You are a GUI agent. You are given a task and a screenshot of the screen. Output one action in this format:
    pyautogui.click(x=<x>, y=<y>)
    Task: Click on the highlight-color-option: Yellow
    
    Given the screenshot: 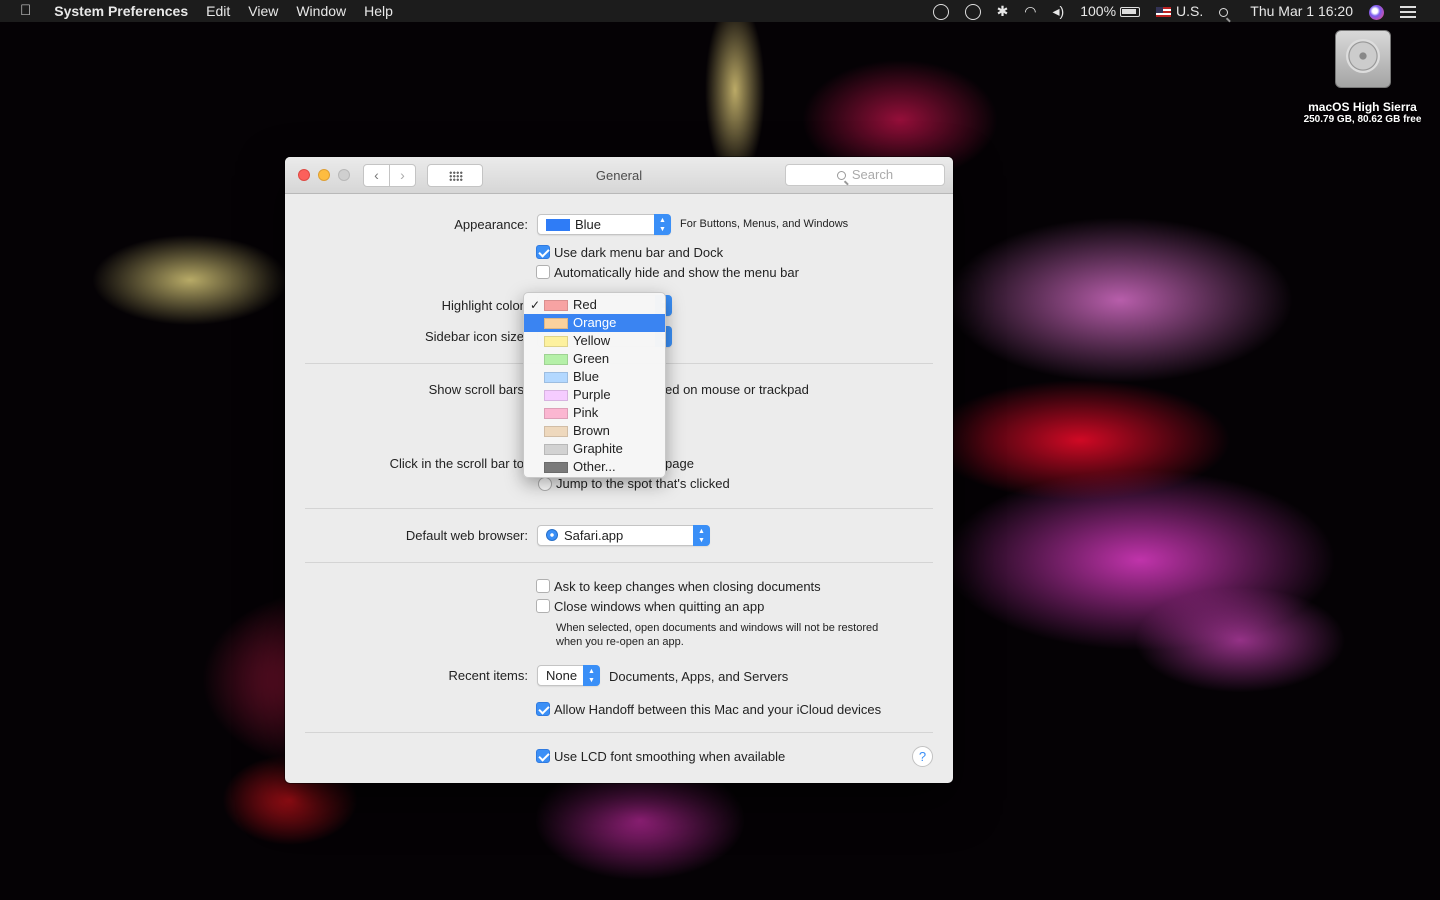 What is the action you would take?
    pyautogui.click(x=594, y=341)
    